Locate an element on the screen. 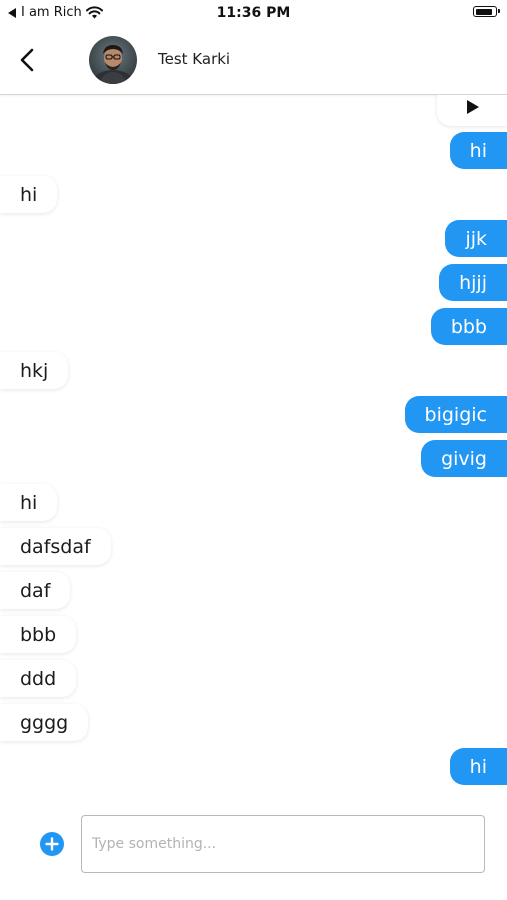 The image size is (507, 900). outgoing-message: hjjj is located at coordinates (473, 282).